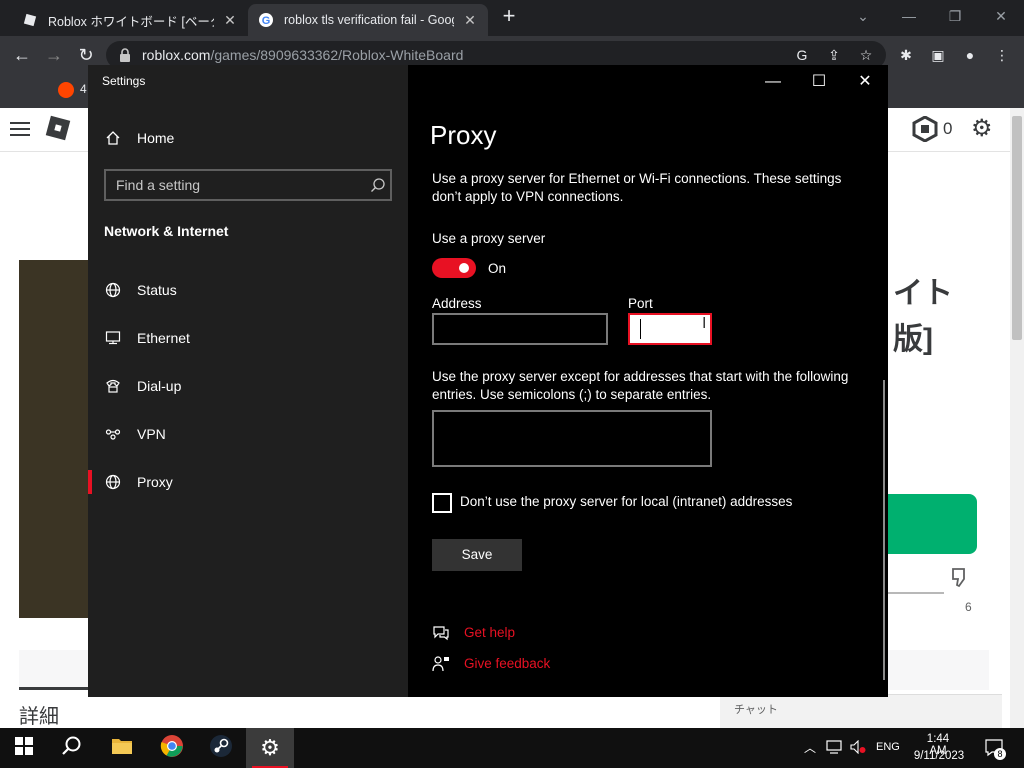 This screenshot has width=1024, height=768. I want to click on close-browser-icon: ✕, so click(1001, 16).